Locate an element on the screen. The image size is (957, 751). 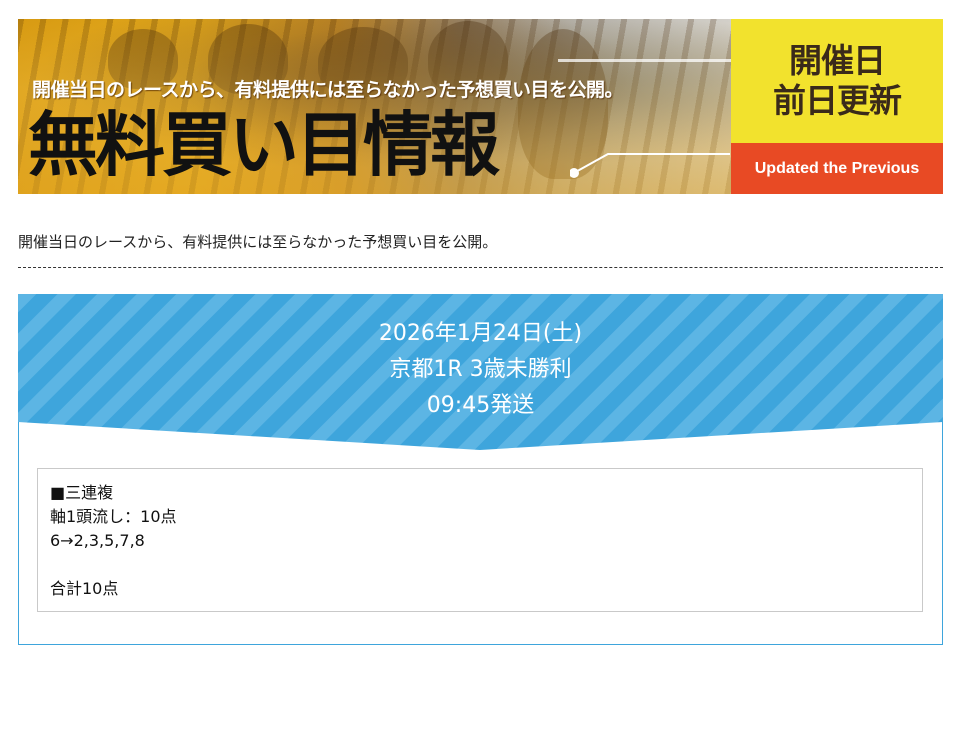
badge-english-text: Updated the Previous is located at coordinates (837, 168).